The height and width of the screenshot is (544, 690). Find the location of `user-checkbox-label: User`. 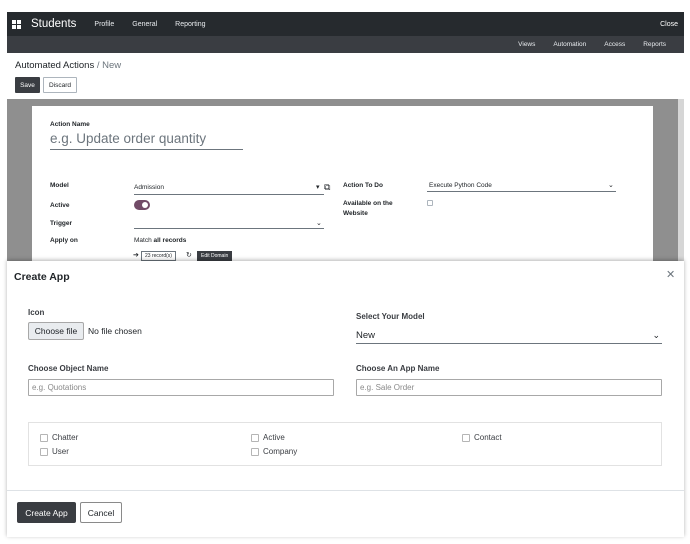

user-checkbox-label: User is located at coordinates (60, 451).